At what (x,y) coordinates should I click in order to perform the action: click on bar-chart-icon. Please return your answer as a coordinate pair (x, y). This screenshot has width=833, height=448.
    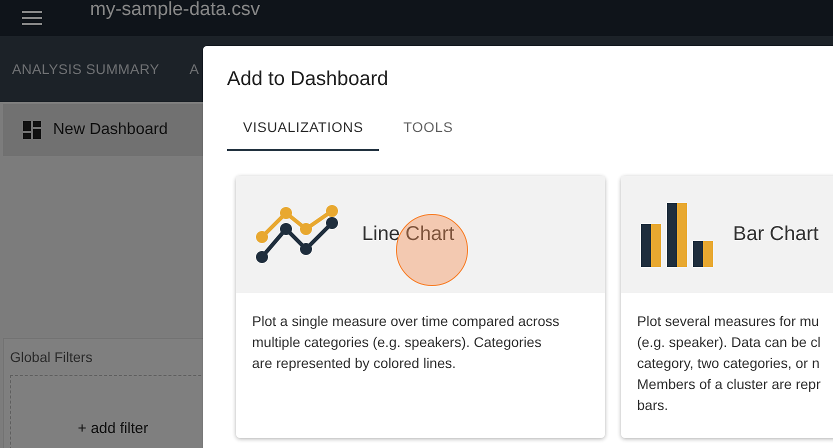
    Looking at the image, I should click on (678, 234).